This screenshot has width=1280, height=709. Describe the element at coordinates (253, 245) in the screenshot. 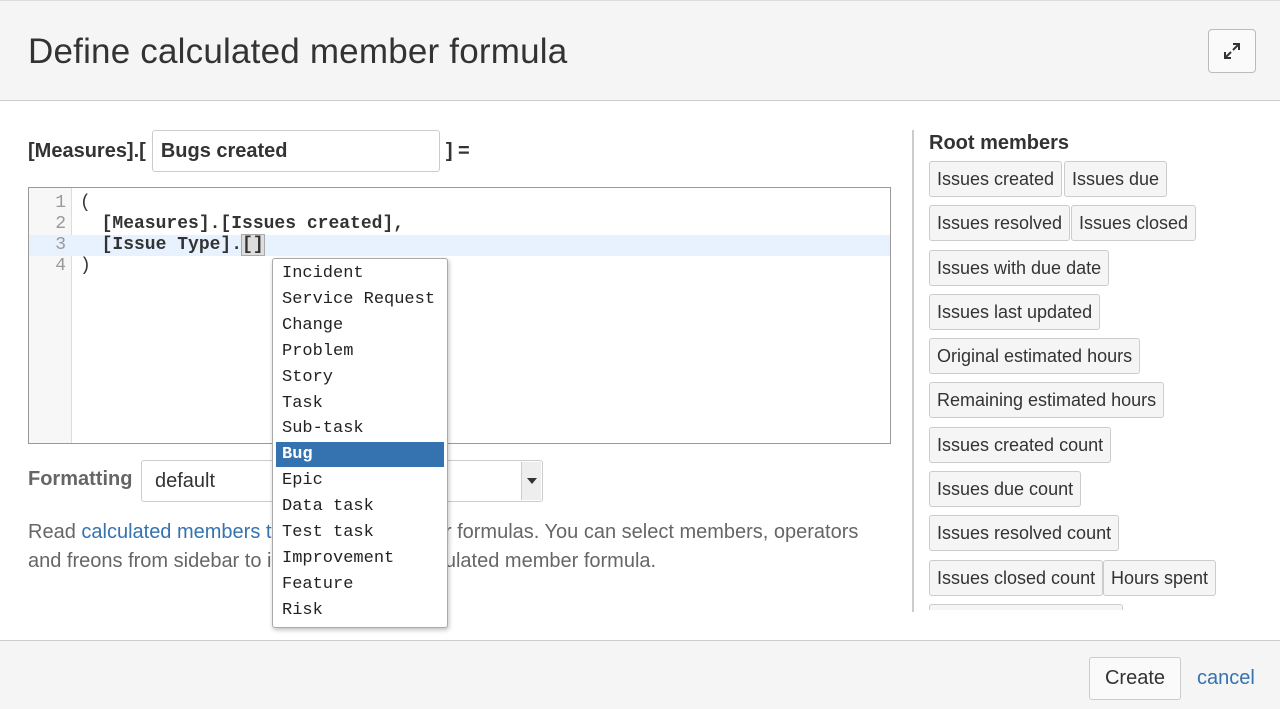

I see `matched-bracket: []` at that location.